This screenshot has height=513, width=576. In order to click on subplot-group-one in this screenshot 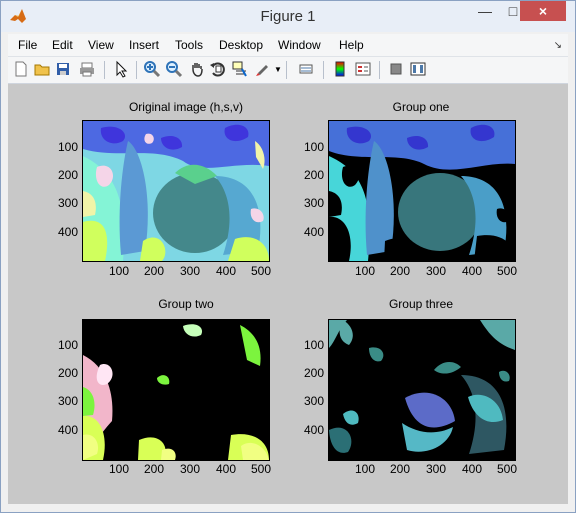, I will do `click(422, 191)`.